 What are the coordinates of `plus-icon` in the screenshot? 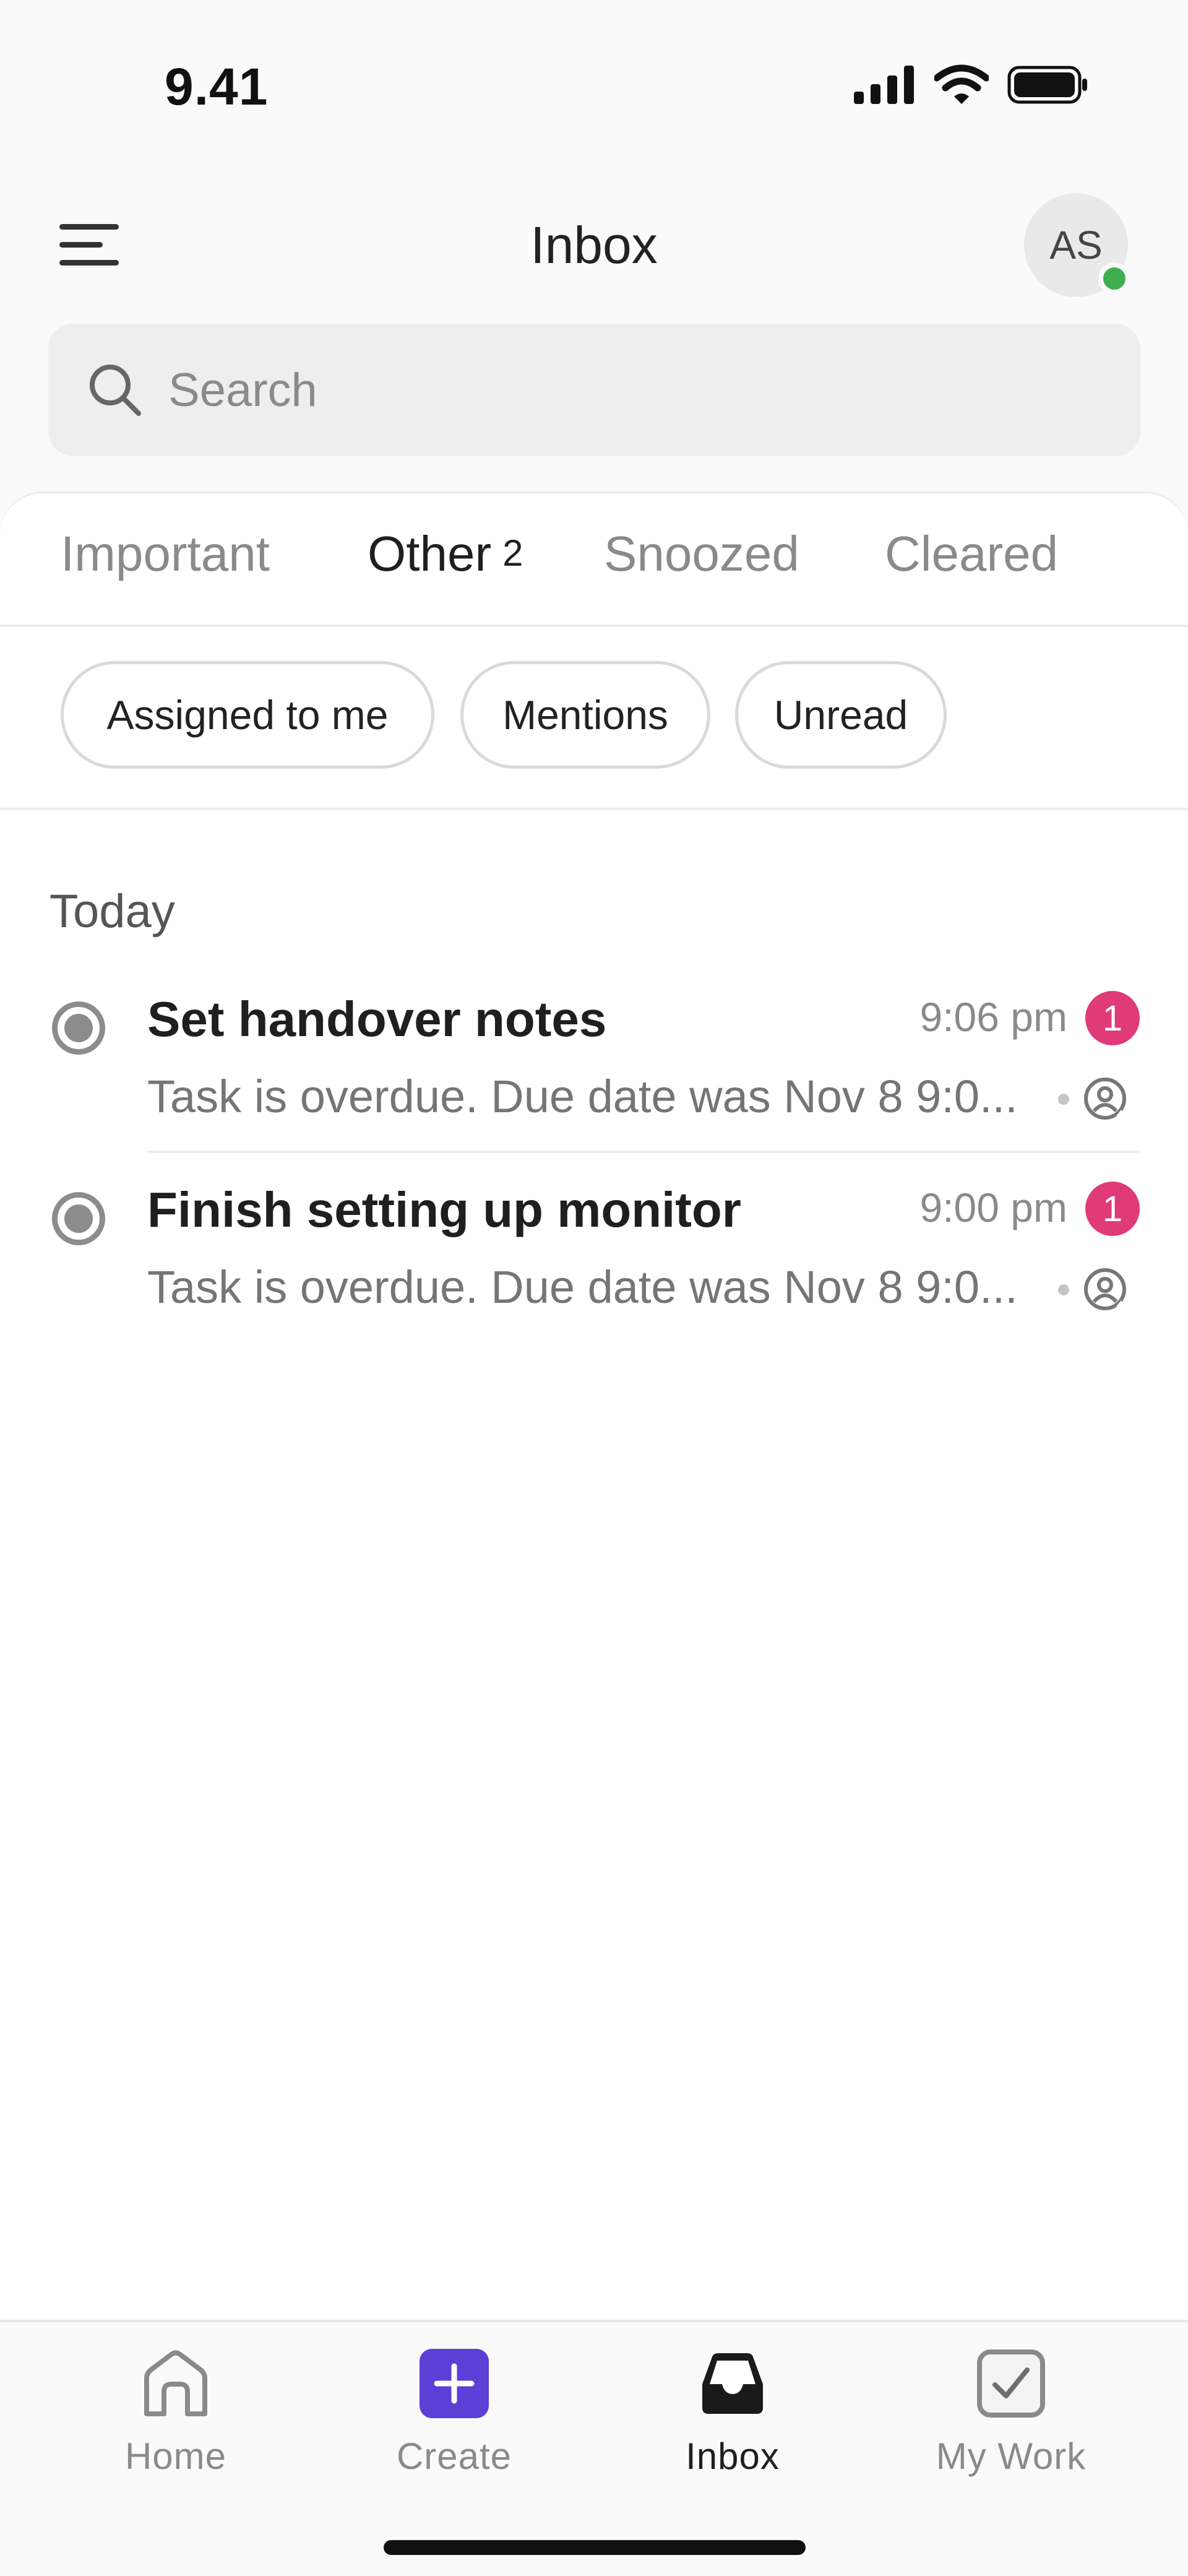 It's located at (454, 2383).